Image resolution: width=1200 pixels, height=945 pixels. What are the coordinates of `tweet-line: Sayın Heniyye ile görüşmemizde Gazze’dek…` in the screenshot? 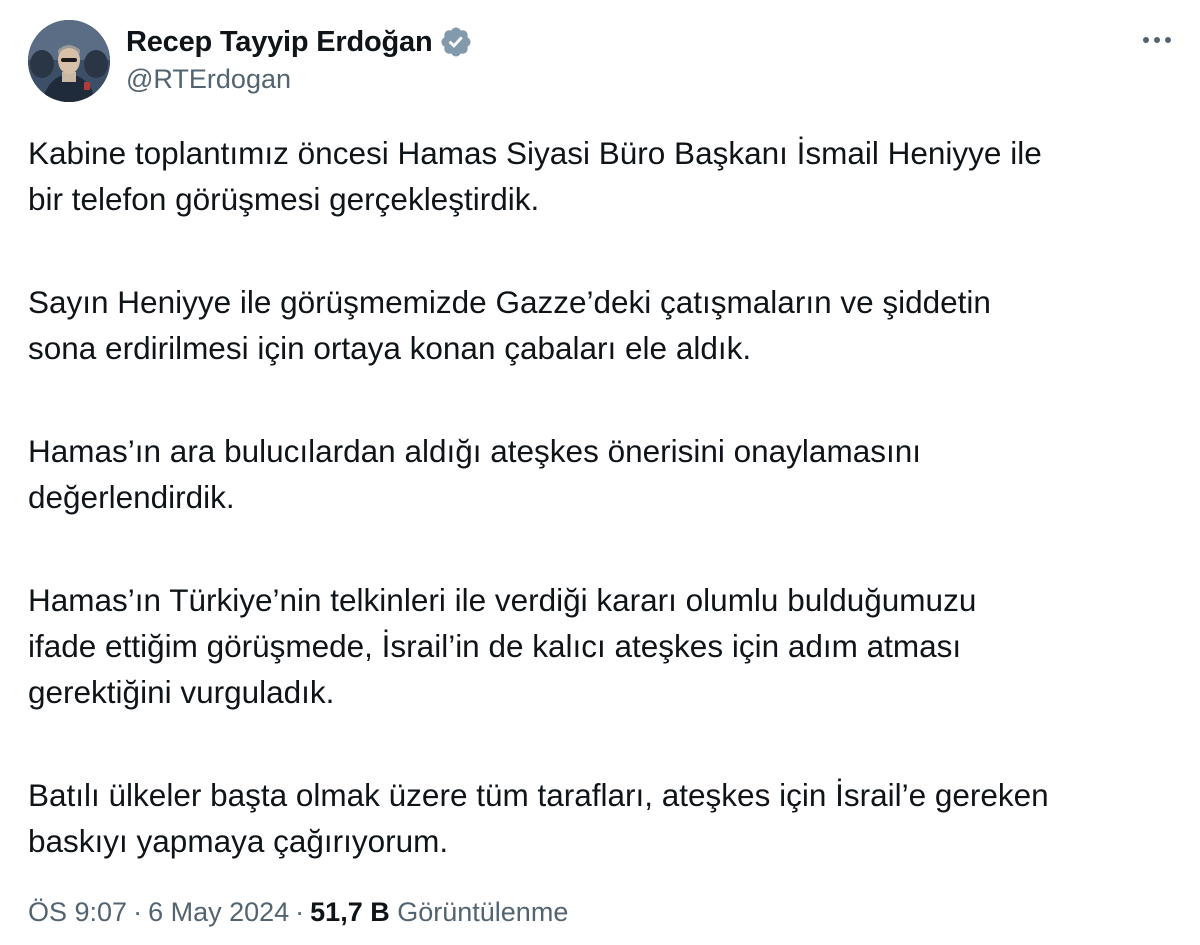 It's located at (509, 302).